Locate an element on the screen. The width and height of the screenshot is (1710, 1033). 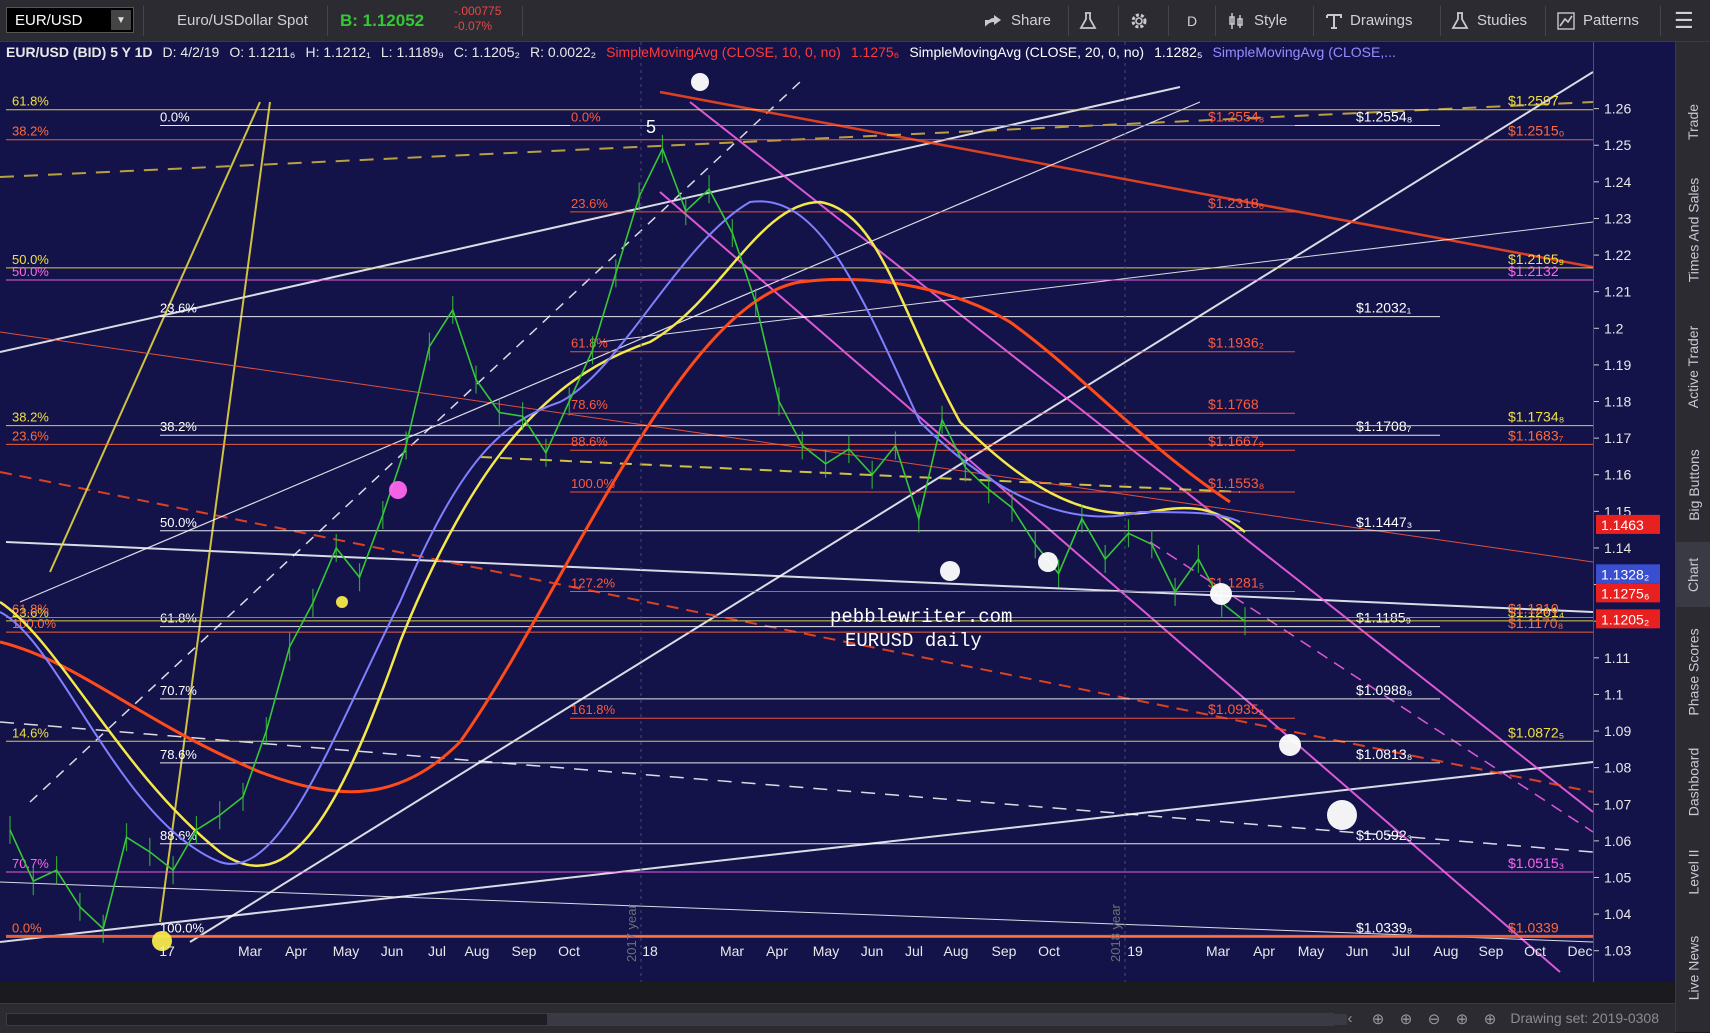
tab-live-news: Live News is located at coordinates (1693, 967).